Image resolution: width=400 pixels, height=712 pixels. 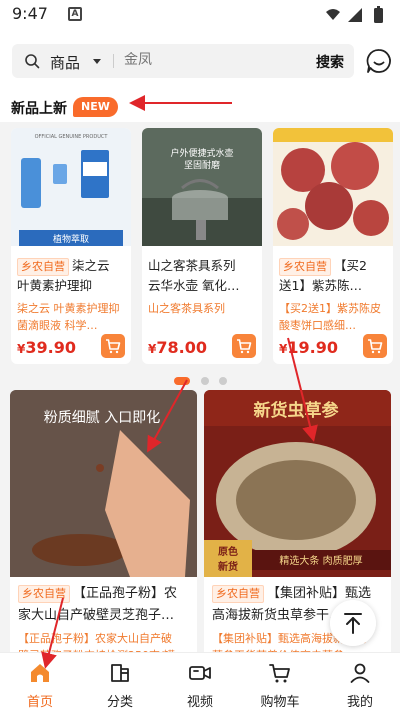 I want to click on cart-icon, so click(x=279, y=673).